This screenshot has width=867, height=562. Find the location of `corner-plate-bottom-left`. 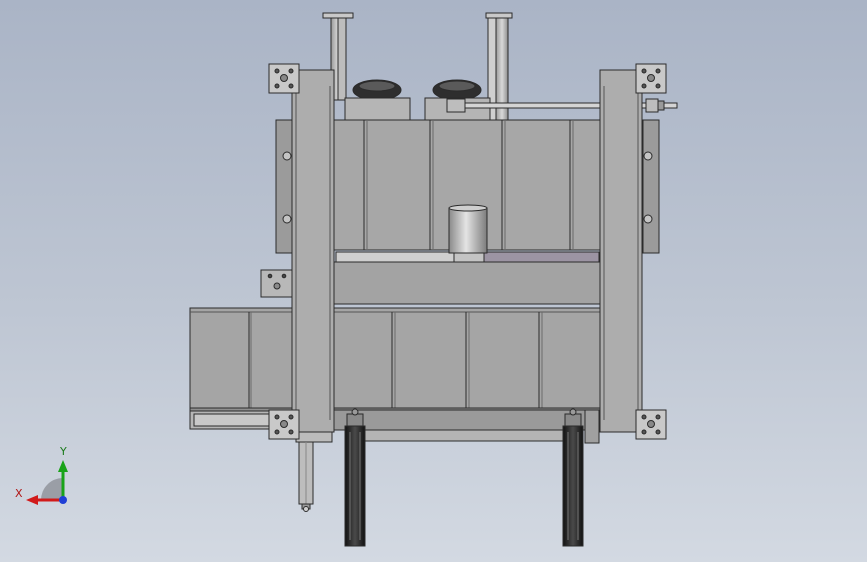

corner-plate-bottom-left is located at coordinates (284, 424).